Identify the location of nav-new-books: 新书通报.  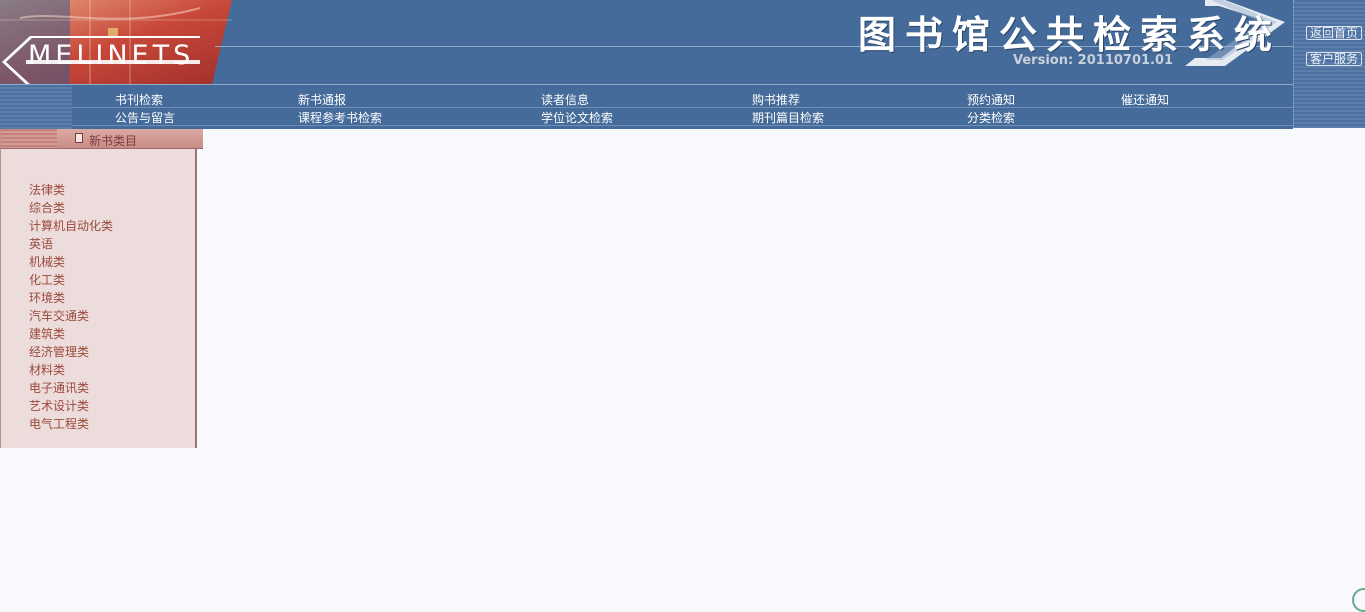
(322, 99).